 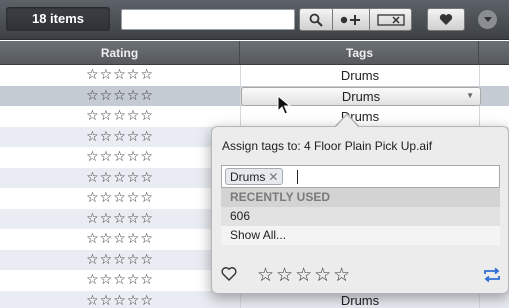 I want to click on menu-chevron-icon, so click(x=487, y=19).